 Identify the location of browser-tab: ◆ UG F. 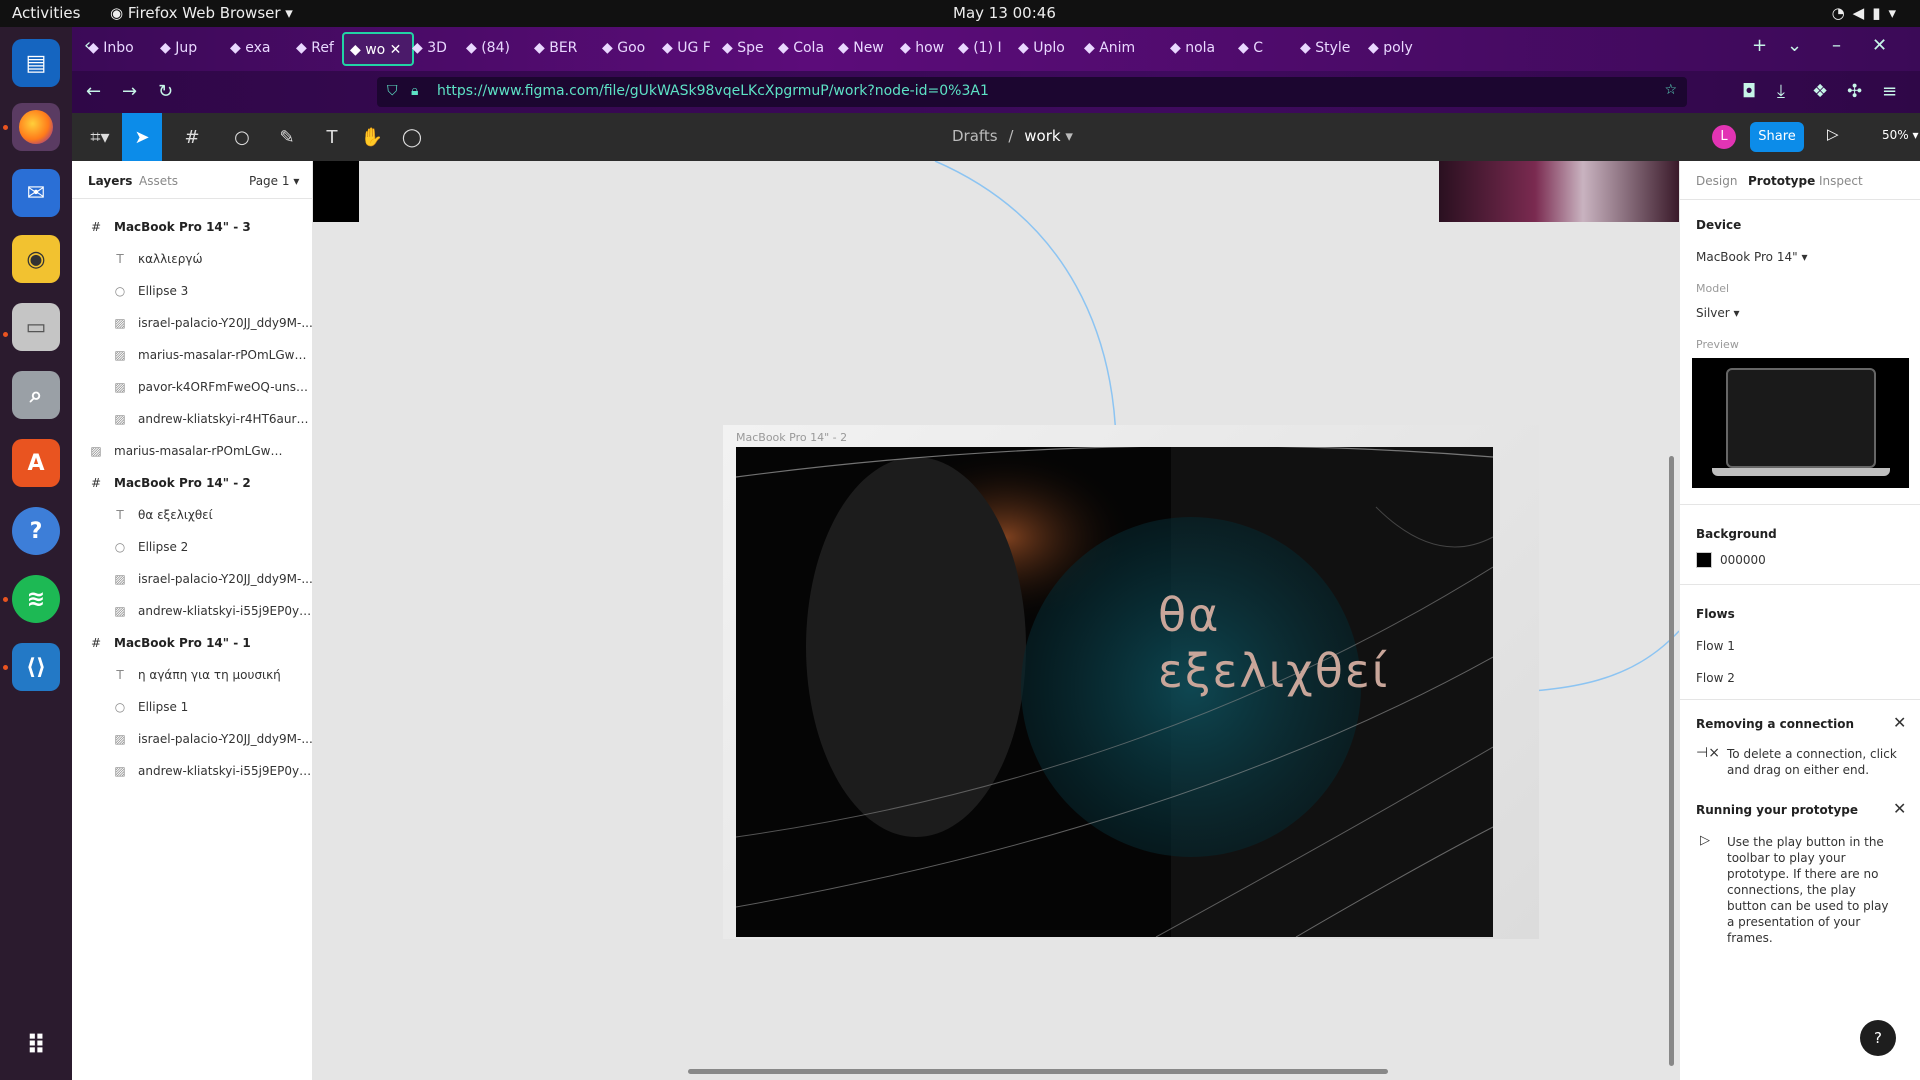
(685, 49).